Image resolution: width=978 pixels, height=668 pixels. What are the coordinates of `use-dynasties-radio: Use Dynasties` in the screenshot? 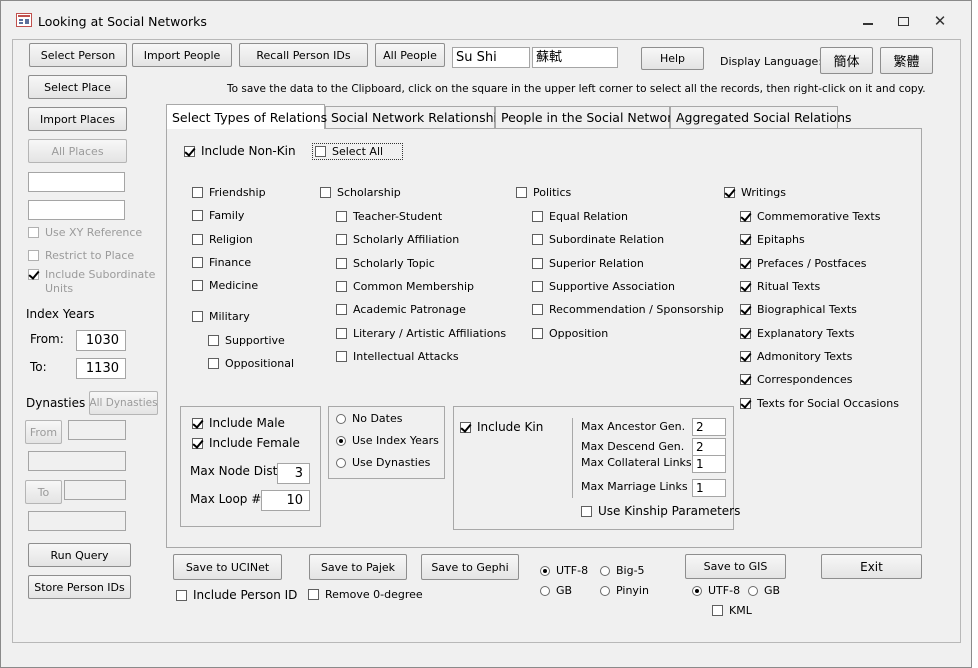 It's located at (383, 462).